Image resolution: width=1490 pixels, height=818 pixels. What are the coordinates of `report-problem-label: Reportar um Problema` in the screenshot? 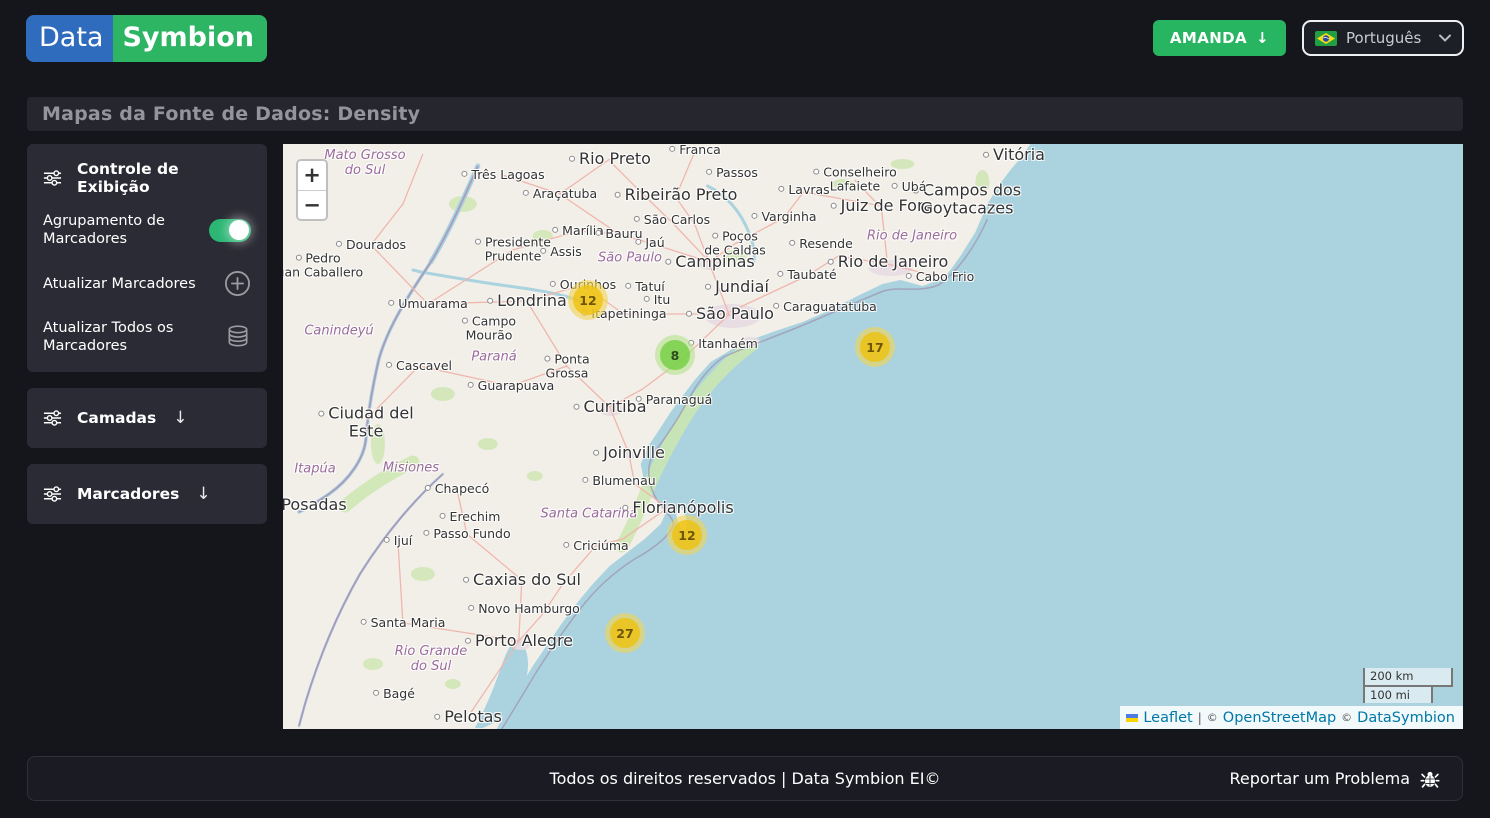 It's located at (1319, 778).